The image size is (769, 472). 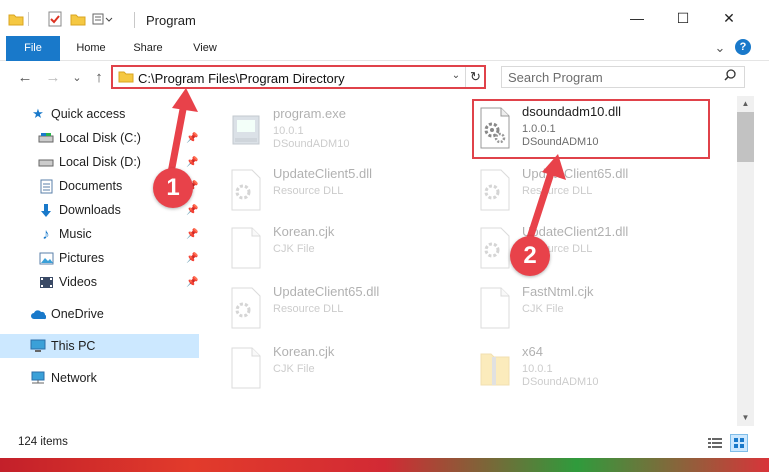 I want to click on arrow-1-icon, so click(x=182, y=135).